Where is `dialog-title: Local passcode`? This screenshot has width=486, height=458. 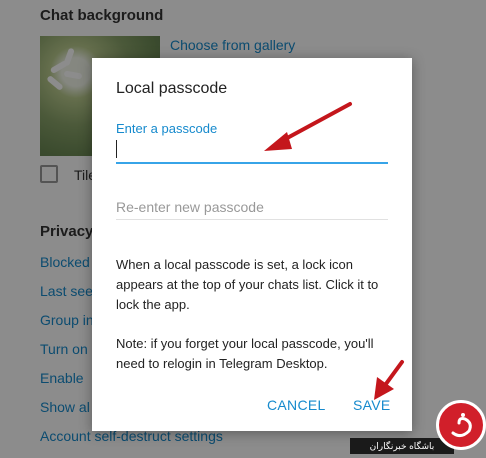 dialog-title: Local passcode is located at coordinates (172, 88).